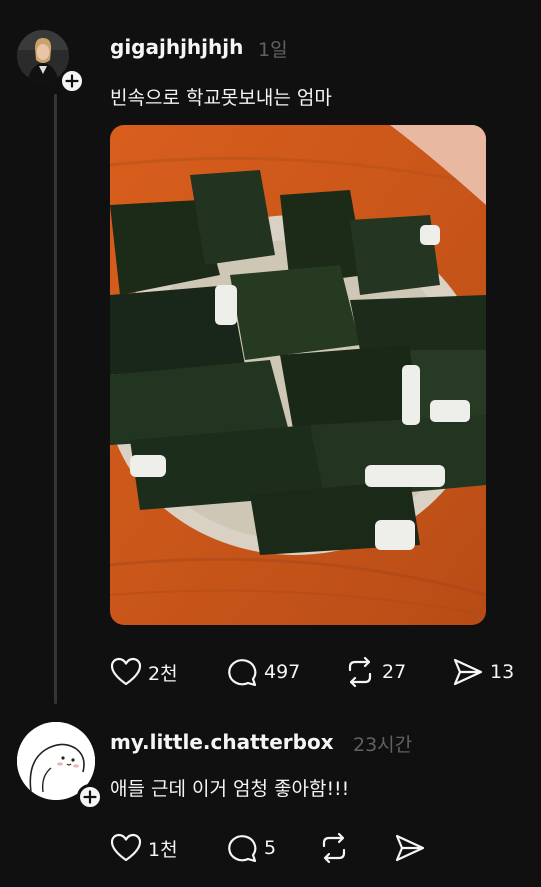 The height and width of the screenshot is (887, 541). I want to click on post-author-avatar-container, so click(51, 62).